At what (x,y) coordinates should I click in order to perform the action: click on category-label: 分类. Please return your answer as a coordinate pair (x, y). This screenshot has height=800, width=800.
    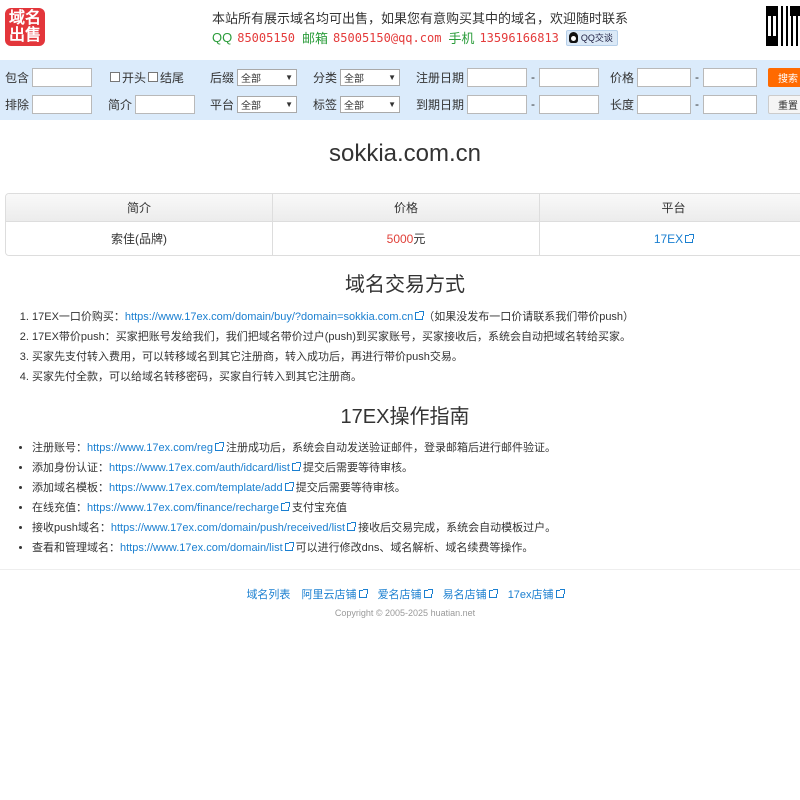
    Looking at the image, I should click on (325, 77).